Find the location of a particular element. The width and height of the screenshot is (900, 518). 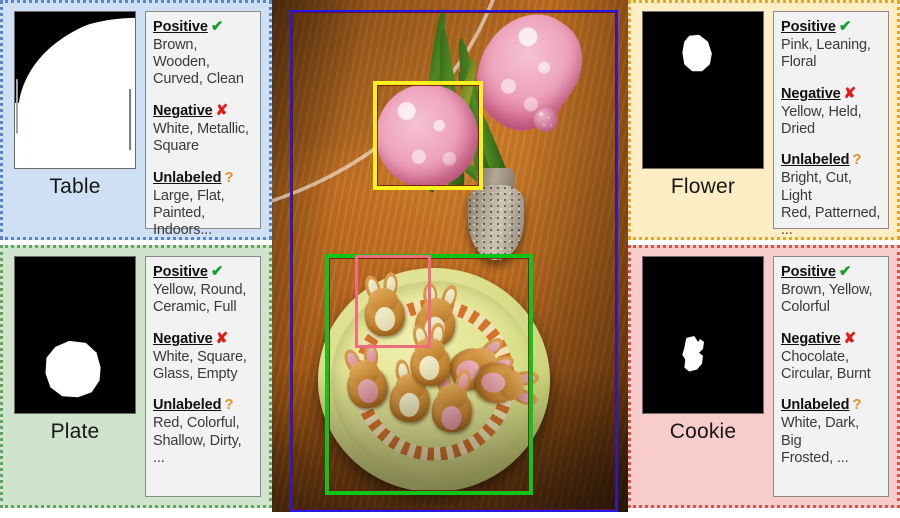

segmentation-mask-icon-flower is located at coordinates (703, 90).